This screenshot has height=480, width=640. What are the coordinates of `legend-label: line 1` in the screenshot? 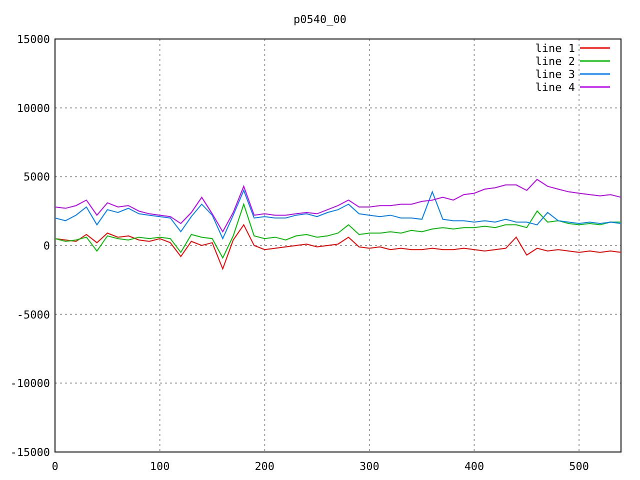 It's located at (555, 48).